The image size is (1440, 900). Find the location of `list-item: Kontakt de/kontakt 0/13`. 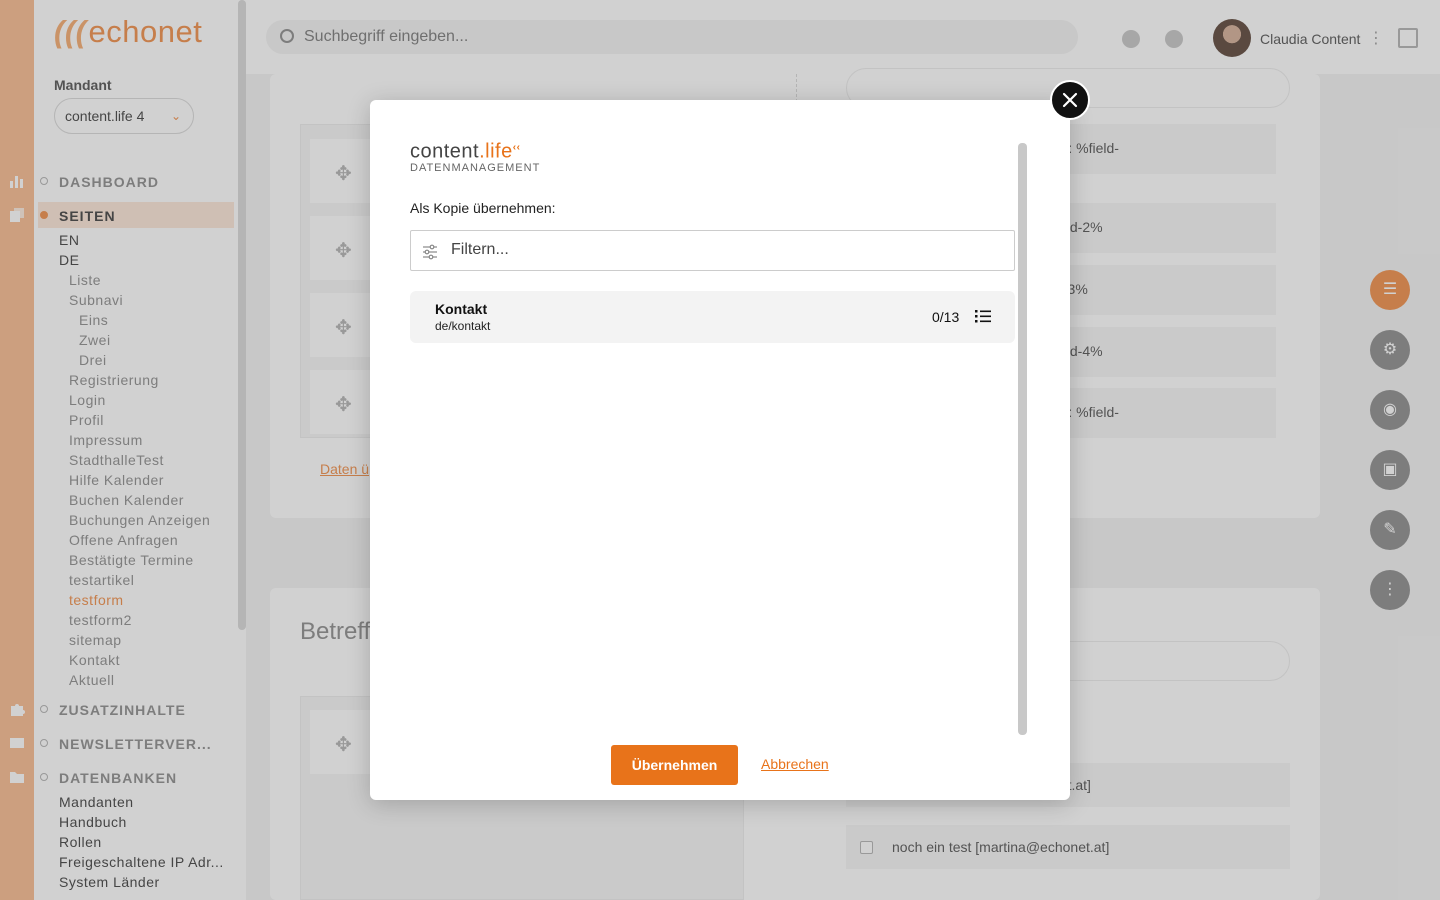

list-item: Kontakt de/kontakt 0/13 is located at coordinates (712, 317).